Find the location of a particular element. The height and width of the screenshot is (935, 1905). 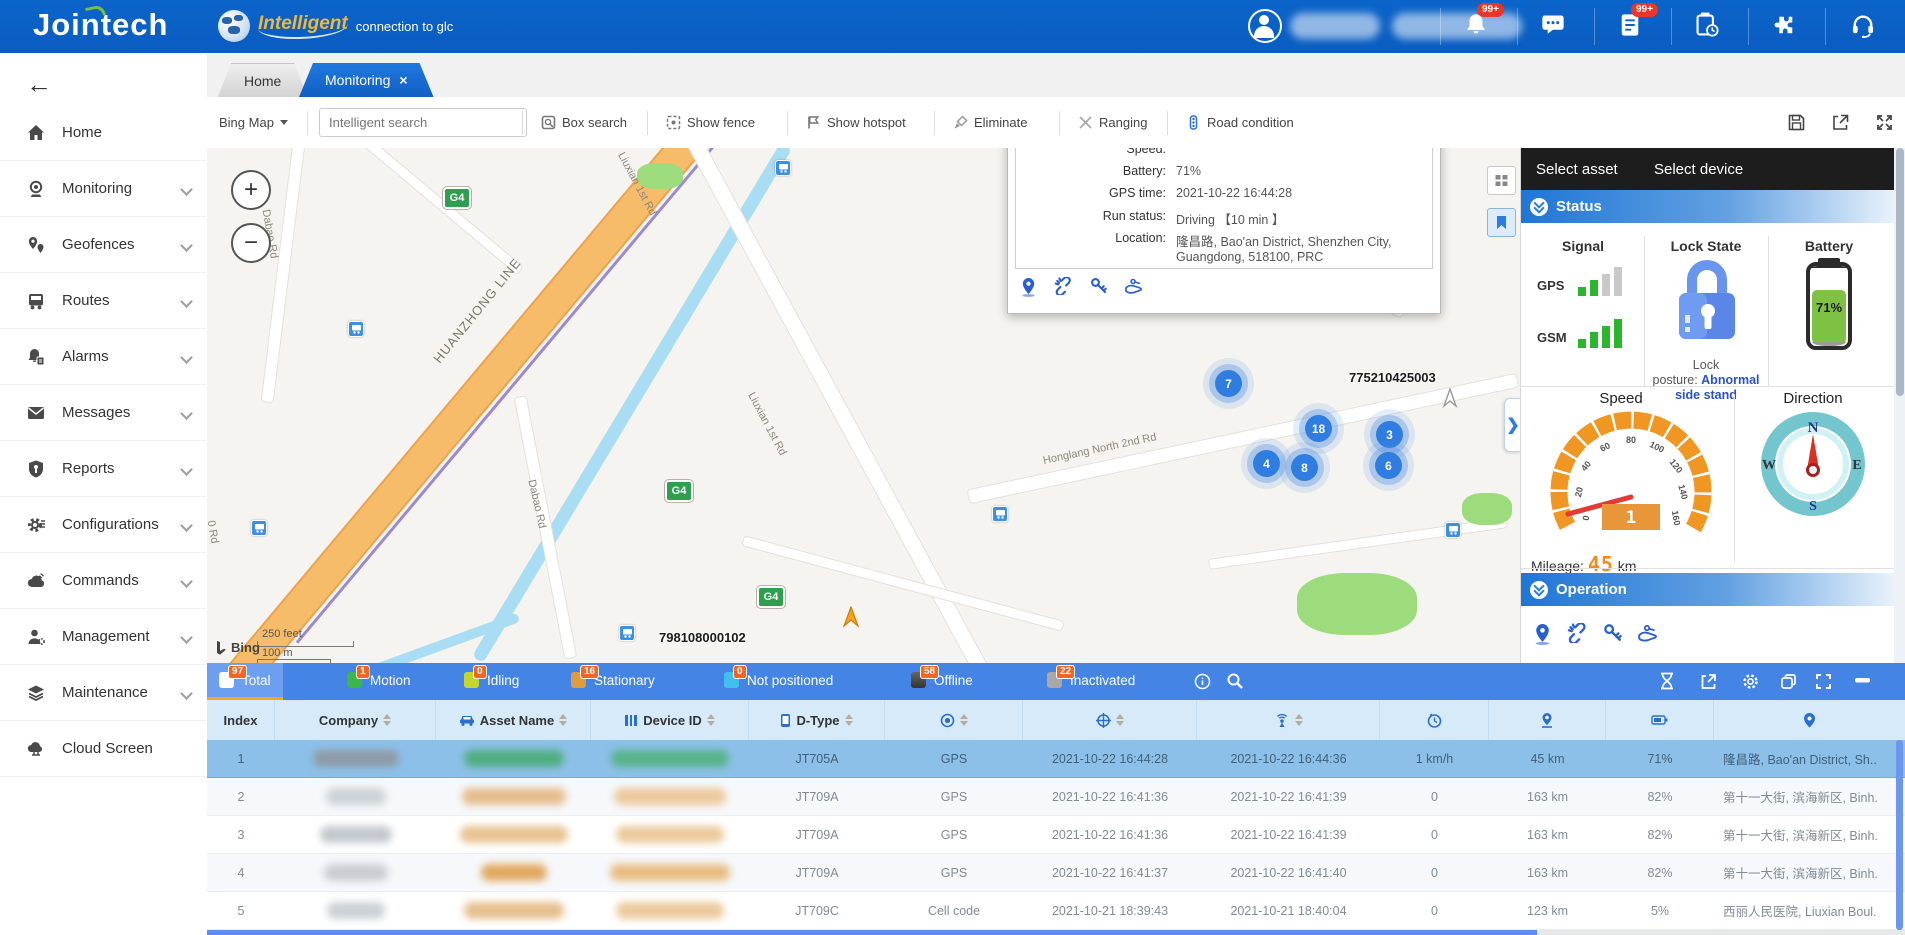

schedule-button is located at coordinates (1709, 27).